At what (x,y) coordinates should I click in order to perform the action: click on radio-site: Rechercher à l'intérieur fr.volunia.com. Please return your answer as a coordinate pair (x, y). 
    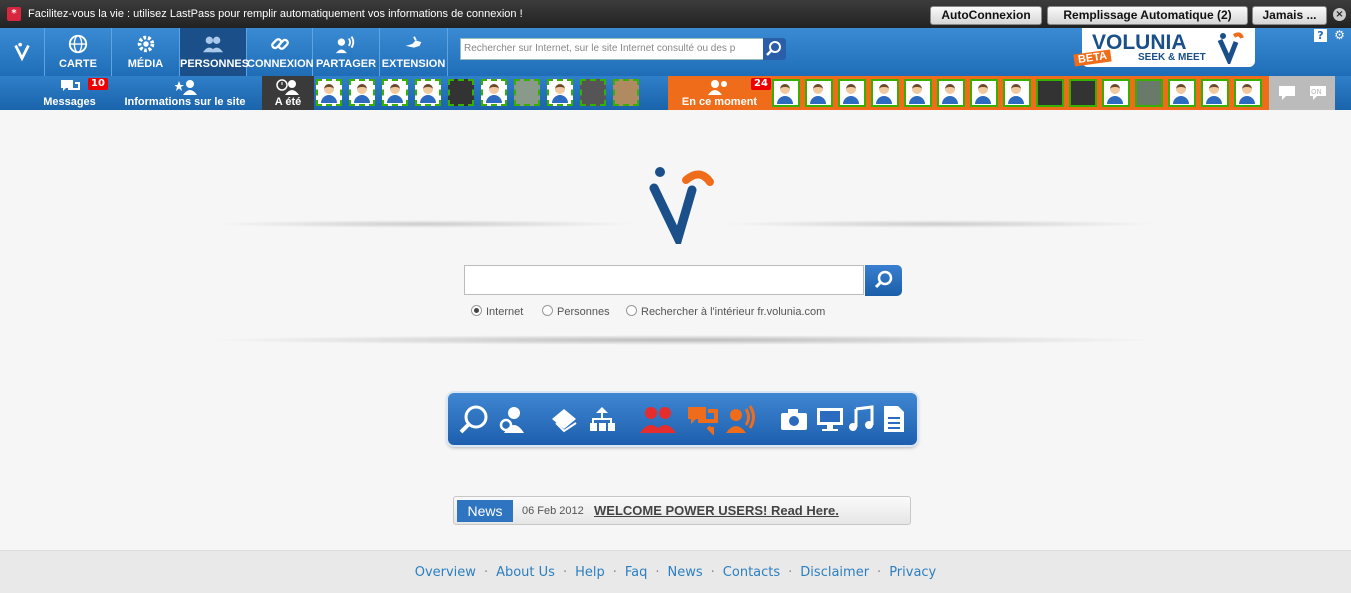
    Looking at the image, I should click on (725, 311).